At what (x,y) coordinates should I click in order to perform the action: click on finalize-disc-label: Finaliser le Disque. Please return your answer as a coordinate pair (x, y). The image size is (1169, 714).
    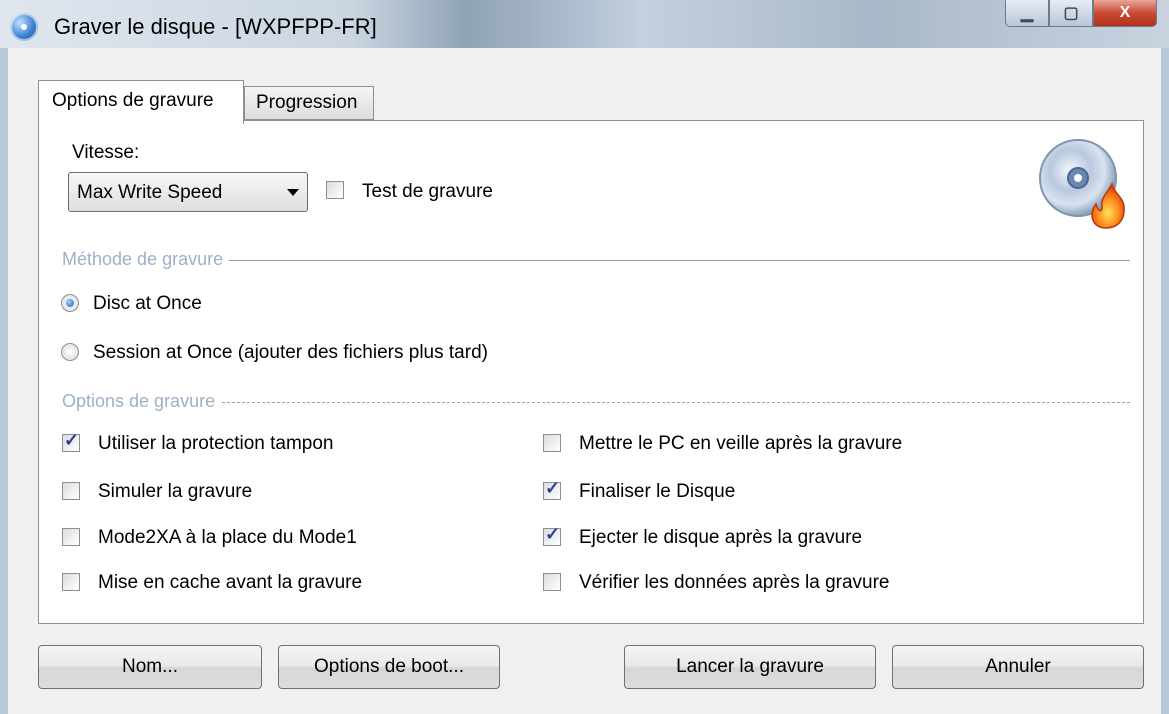
    Looking at the image, I should click on (657, 491).